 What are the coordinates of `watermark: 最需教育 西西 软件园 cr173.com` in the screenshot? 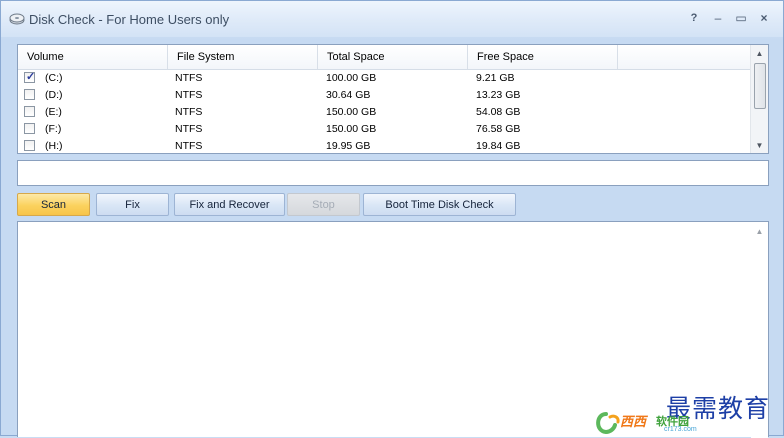 It's located at (687, 412).